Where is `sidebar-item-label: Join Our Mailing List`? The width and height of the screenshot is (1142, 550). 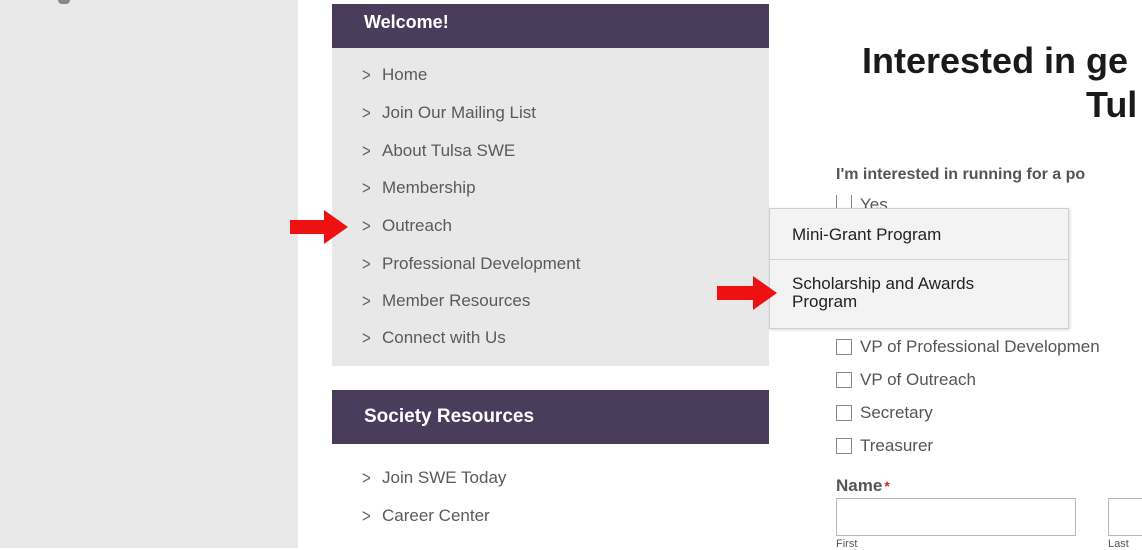 sidebar-item-label: Join Our Mailing List is located at coordinates (459, 112).